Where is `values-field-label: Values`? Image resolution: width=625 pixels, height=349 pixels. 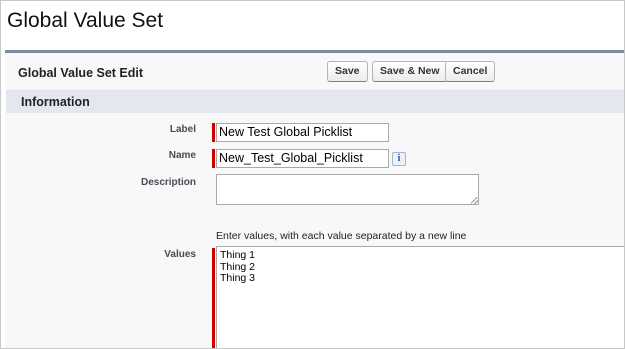
values-field-label: Values is located at coordinates (180, 254).